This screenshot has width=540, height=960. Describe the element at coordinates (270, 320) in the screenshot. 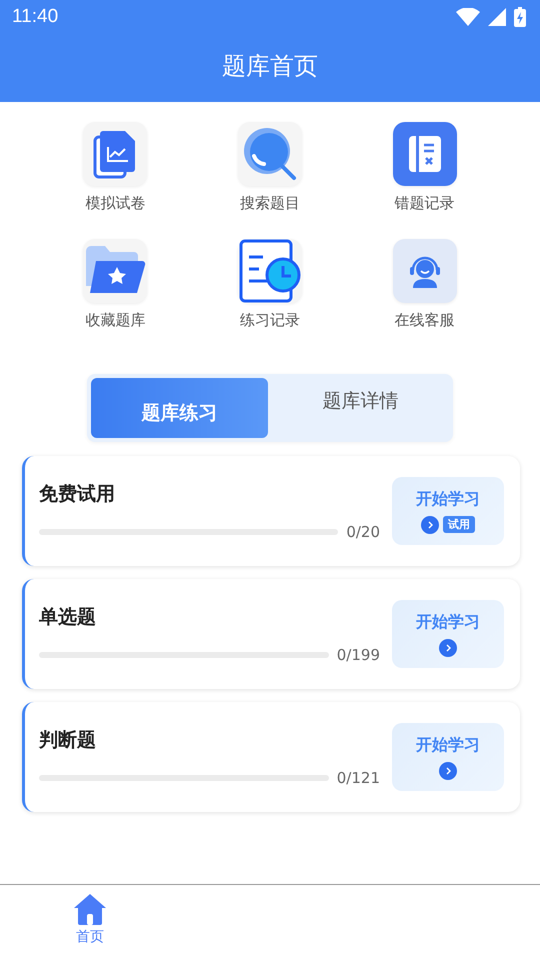

I see `shortcut-label: 练习记录` at that location.